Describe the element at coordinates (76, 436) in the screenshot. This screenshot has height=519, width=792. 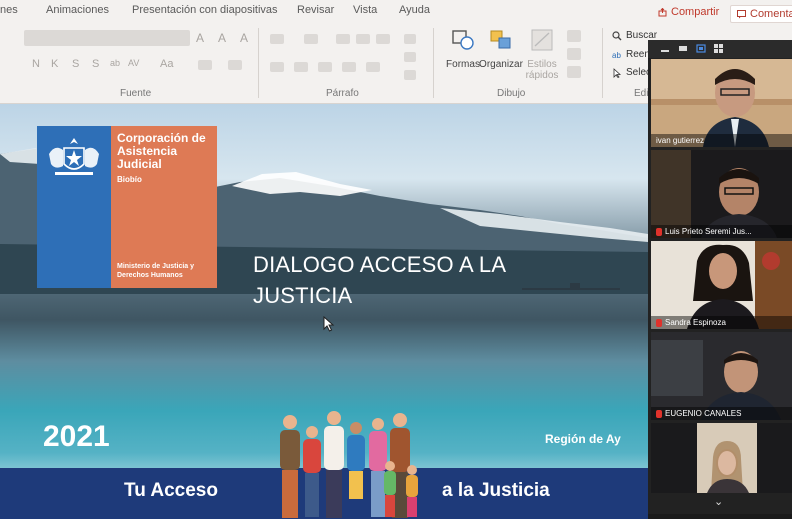
I see `slide-year: 2021` at that location.